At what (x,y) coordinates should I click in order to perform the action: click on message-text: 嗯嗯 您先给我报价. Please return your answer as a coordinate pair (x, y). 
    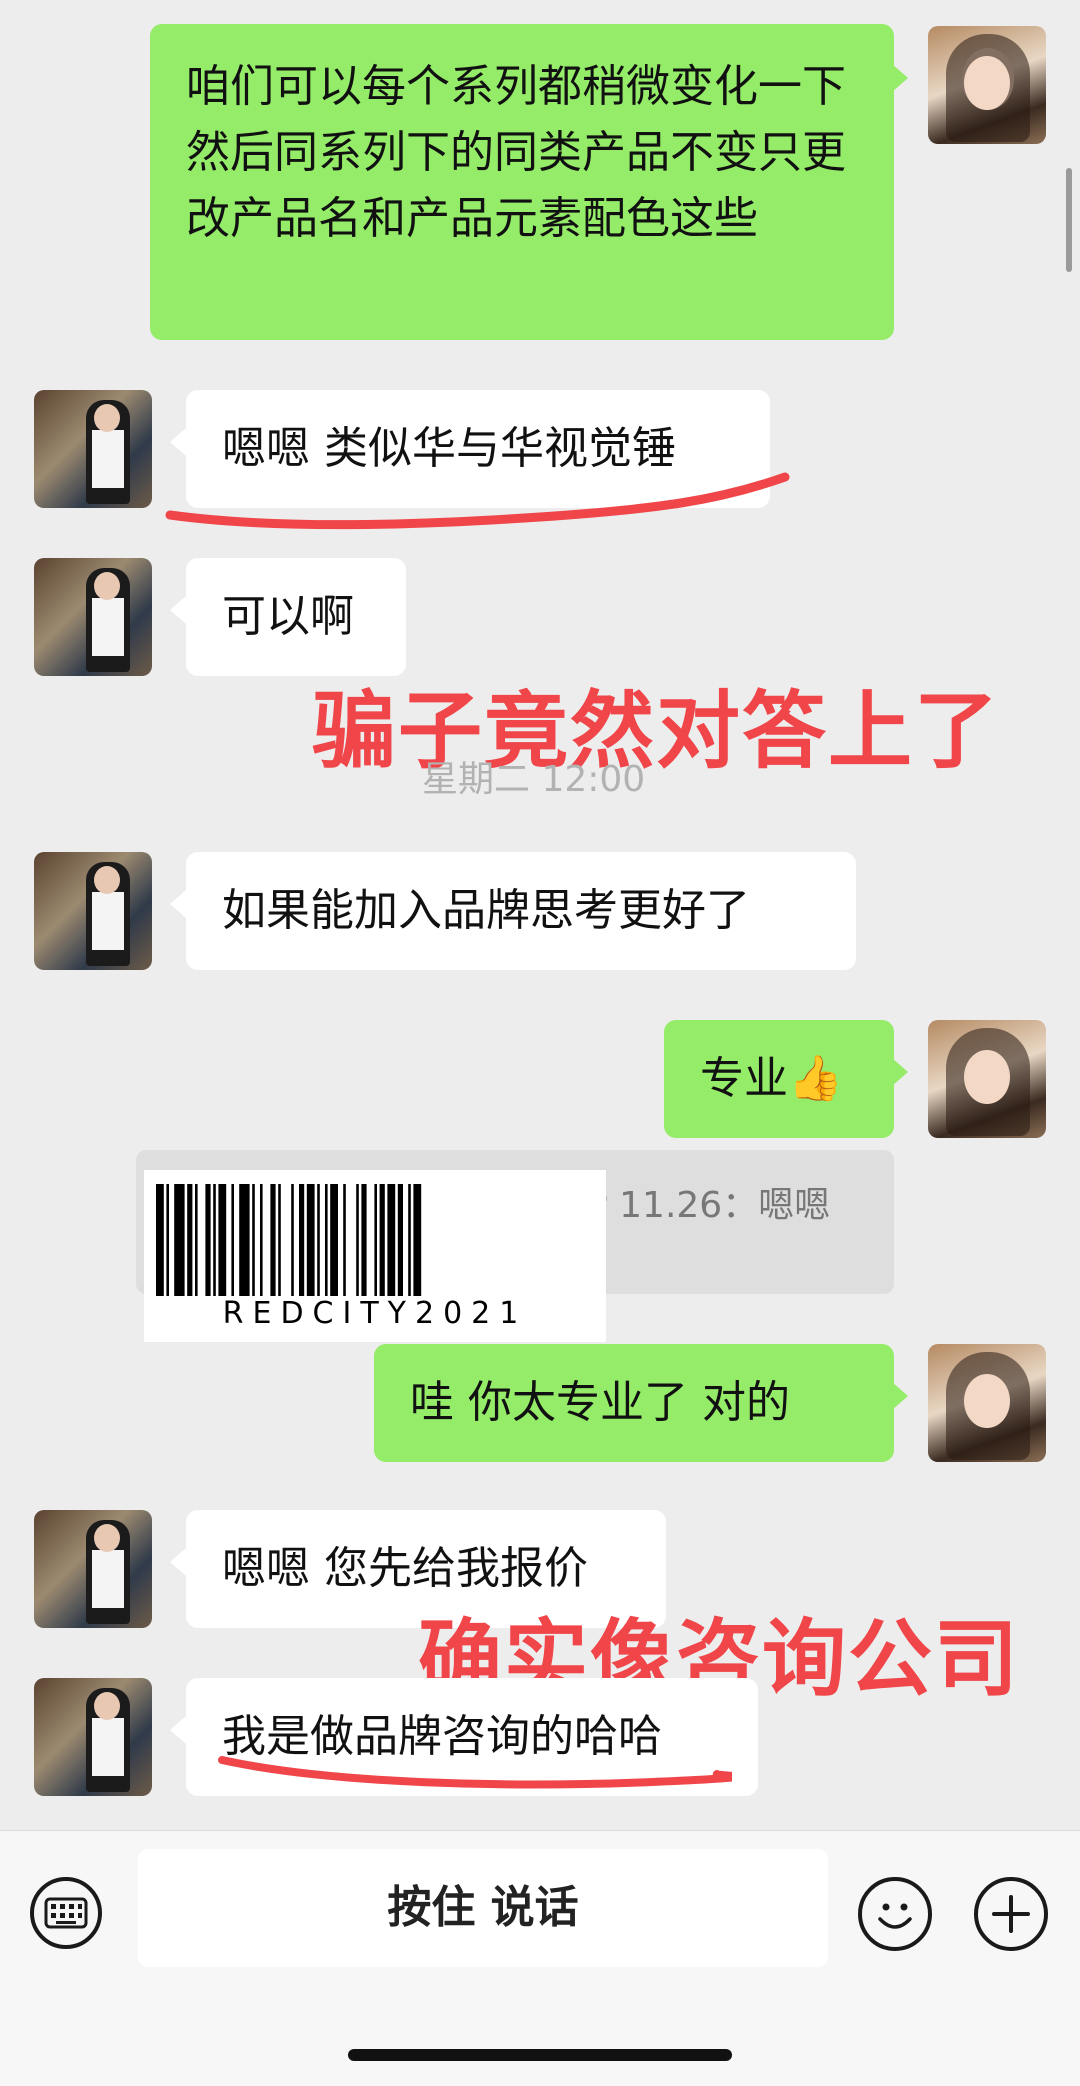
    Looking at the image, I should click on (405, 1568).